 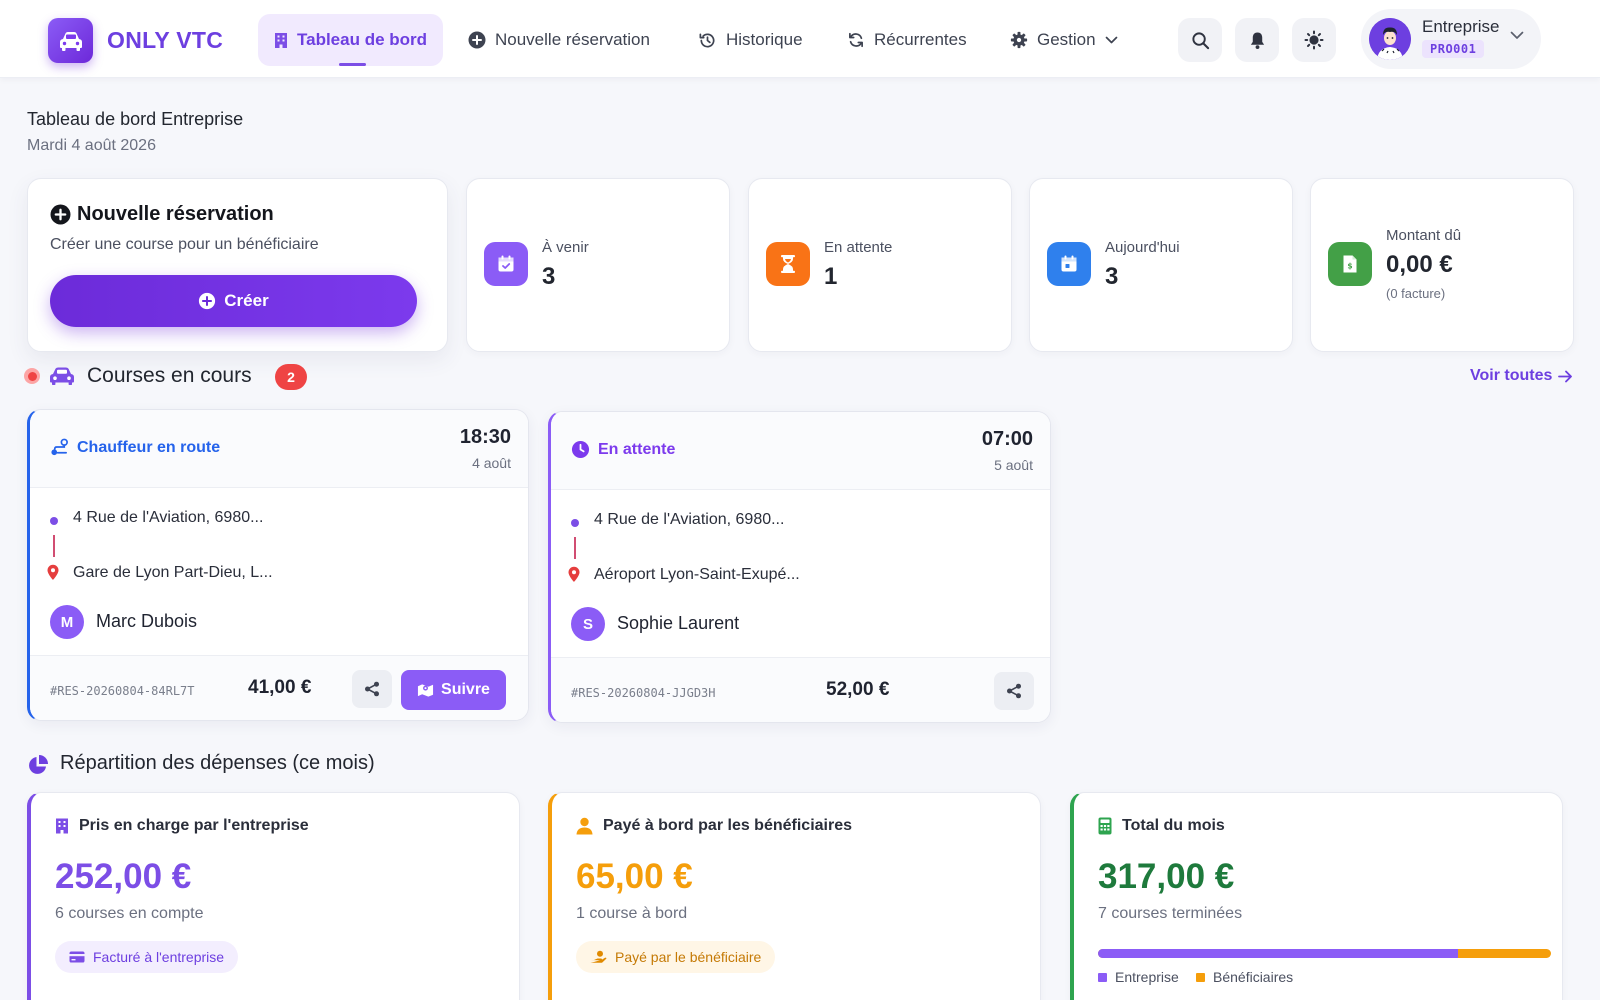 I want to click on expense-subtitle: 6 courses en compte, so click(x=129, y=913).